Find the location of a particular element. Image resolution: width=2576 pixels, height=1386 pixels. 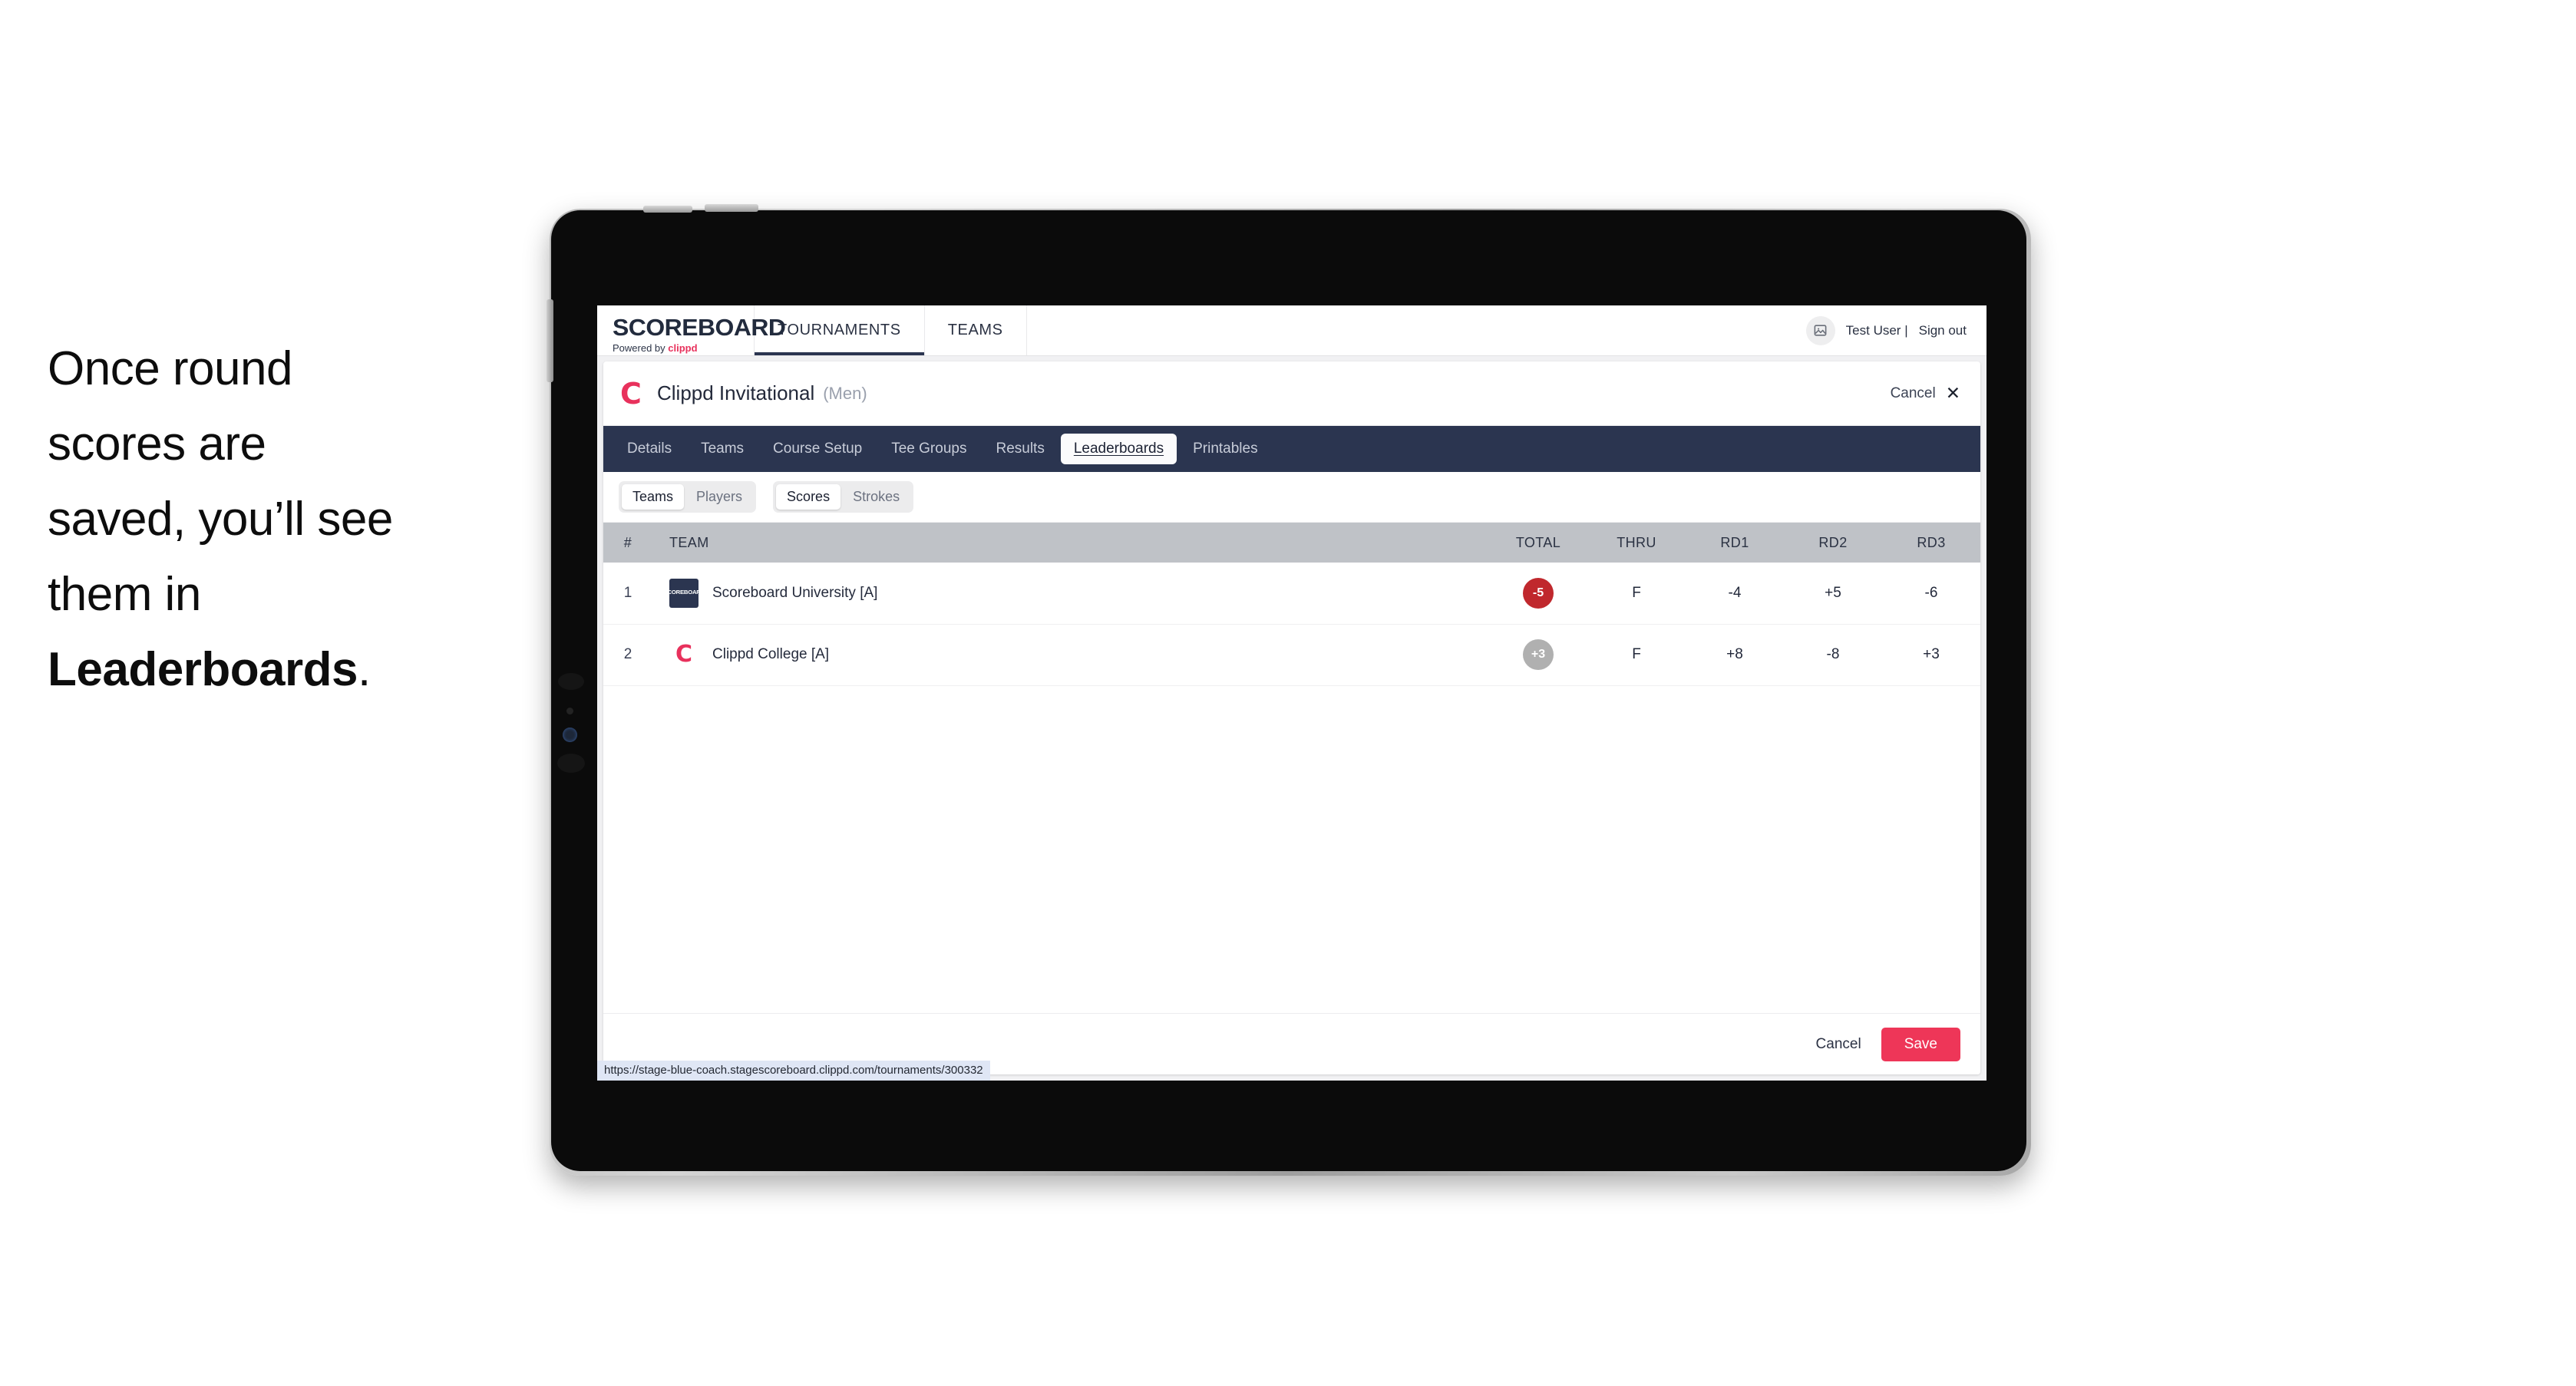

toggle-strokes: Strokes is located at coordinates (876, 497).